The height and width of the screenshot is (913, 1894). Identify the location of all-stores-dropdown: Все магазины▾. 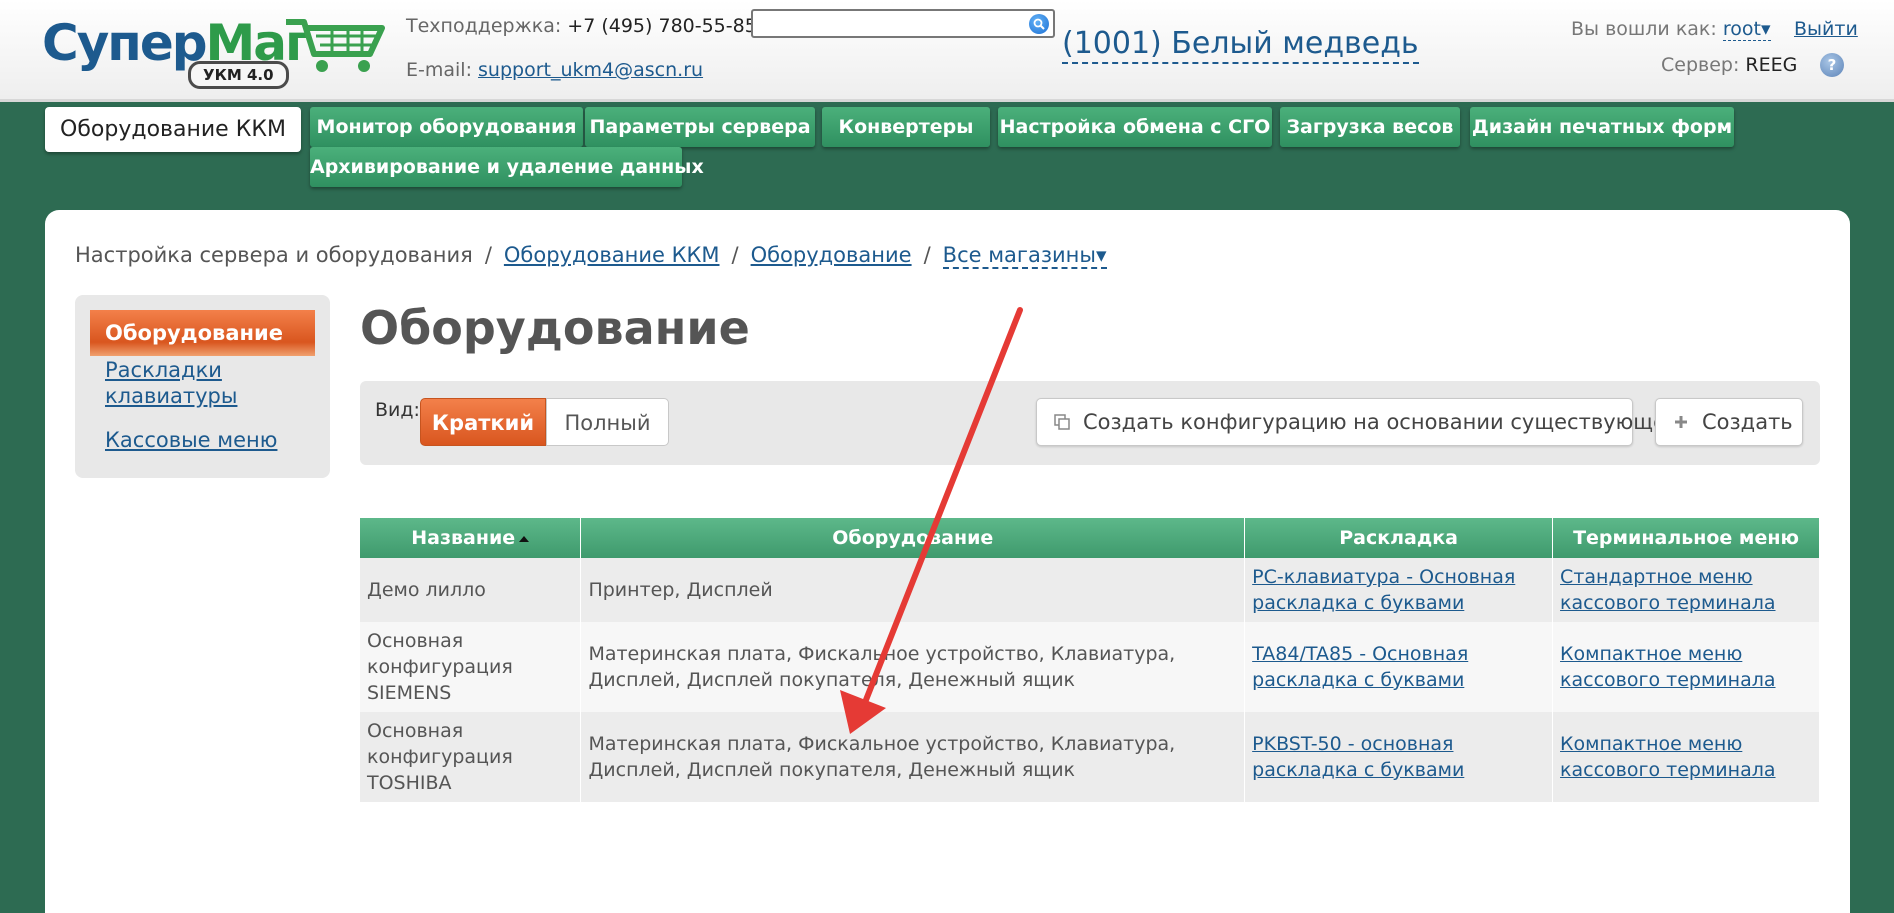
(1024, 256).